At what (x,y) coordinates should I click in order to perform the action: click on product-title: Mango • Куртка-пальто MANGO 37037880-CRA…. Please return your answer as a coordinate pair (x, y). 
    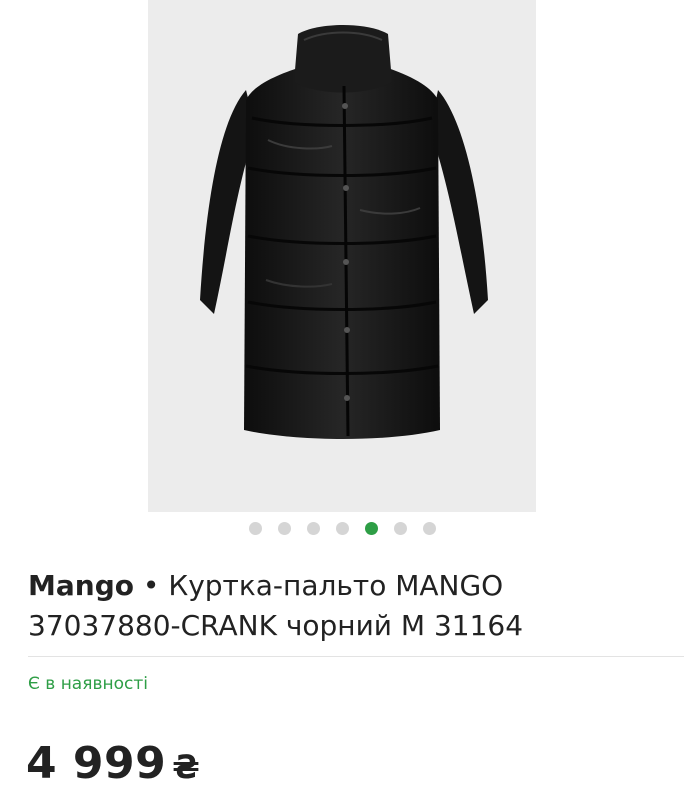
    Looking at the image, I should click on (338, 606).